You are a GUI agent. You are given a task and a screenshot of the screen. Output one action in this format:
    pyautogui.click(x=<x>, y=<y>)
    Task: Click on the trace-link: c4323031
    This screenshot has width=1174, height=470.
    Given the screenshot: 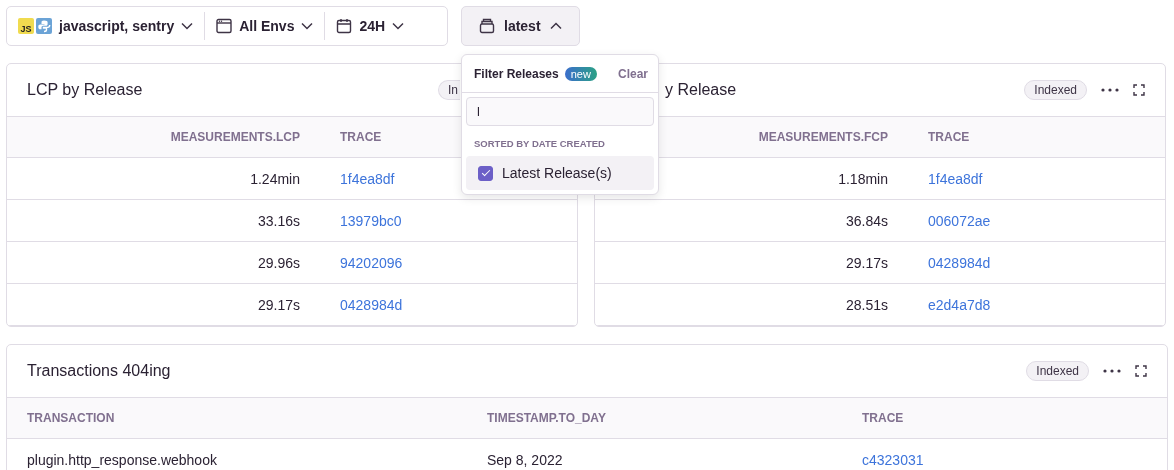 What is the action you would take?
    pyautogui.click(x=893, y=459)
    